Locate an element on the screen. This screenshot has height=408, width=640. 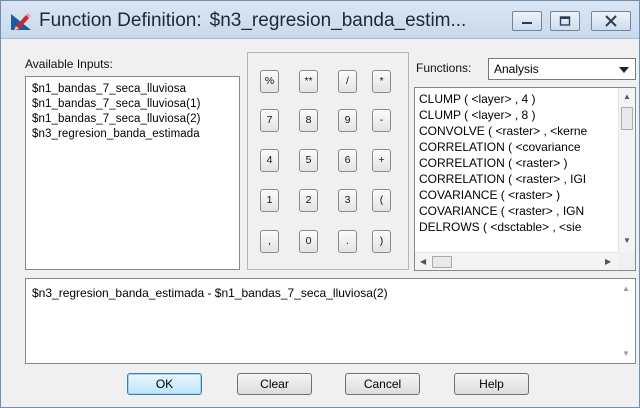
key-0: 0 is located at coordinates (308, 241).